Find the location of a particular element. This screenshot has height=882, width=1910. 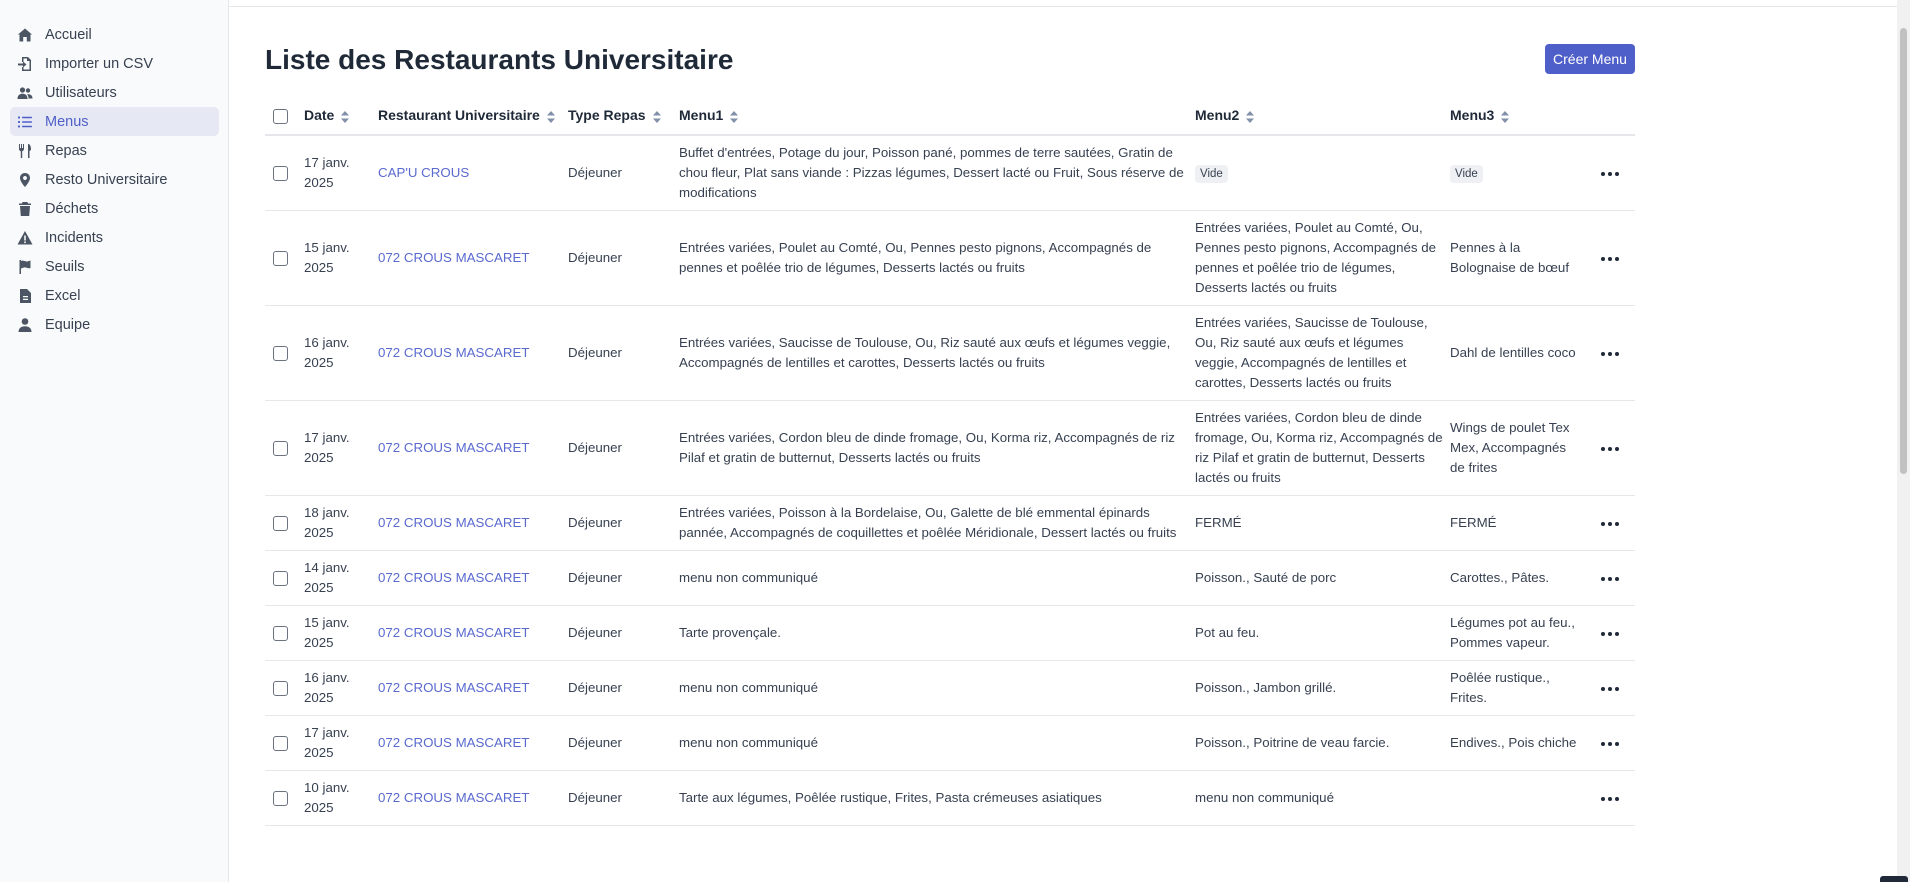

sidebar-item-importer-un-csv: Importer un CSV is located at coordinates (114, 63).